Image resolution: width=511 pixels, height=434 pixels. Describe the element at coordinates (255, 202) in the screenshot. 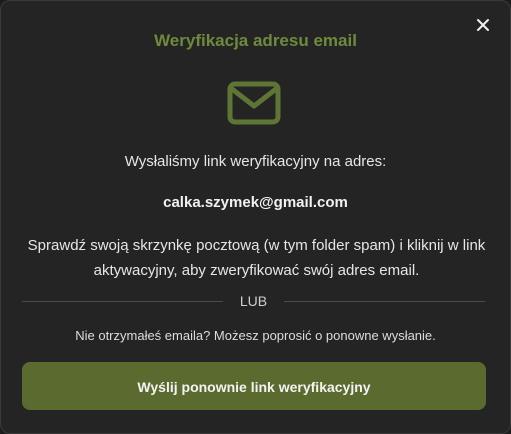

I see `email-address: calka.szymek@gmail.com` at that location.